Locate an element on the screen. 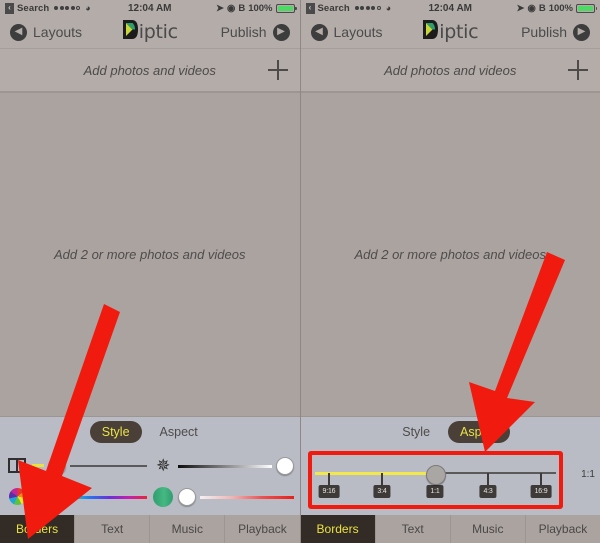  border-width-control is located at coordinates (77, 465).